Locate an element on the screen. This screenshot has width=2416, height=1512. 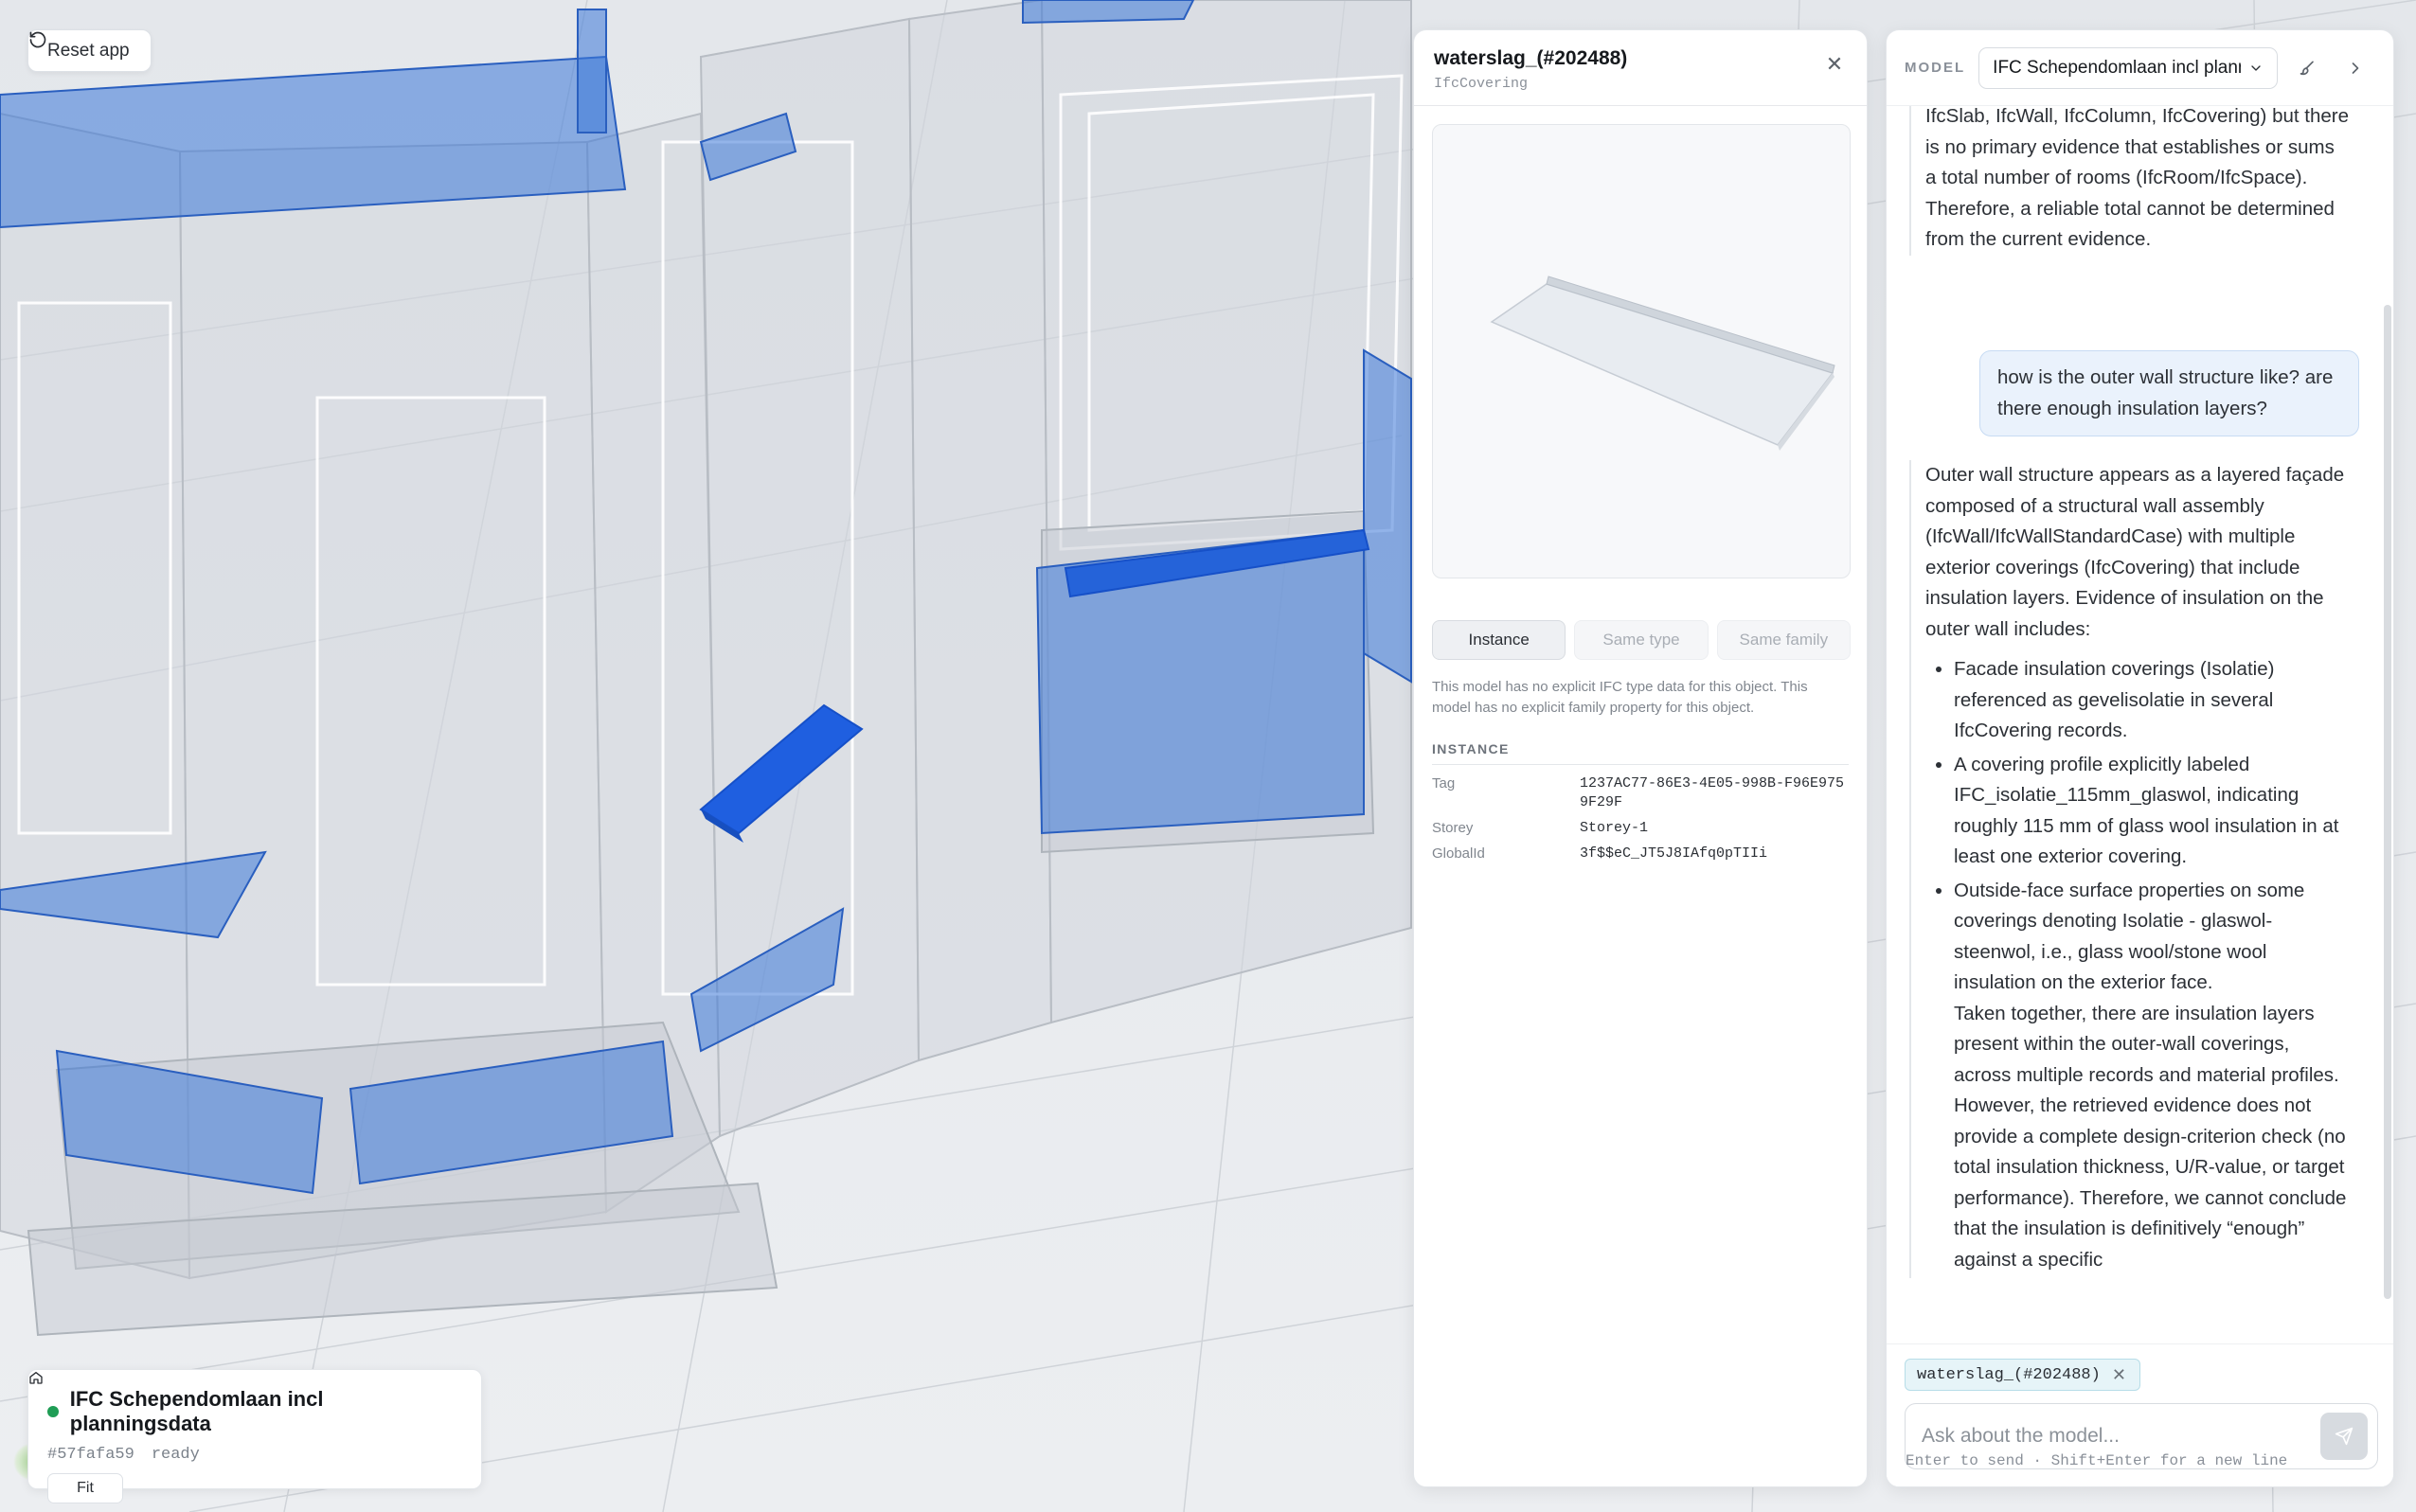
status-dot is located at coordinates (53, 1411).